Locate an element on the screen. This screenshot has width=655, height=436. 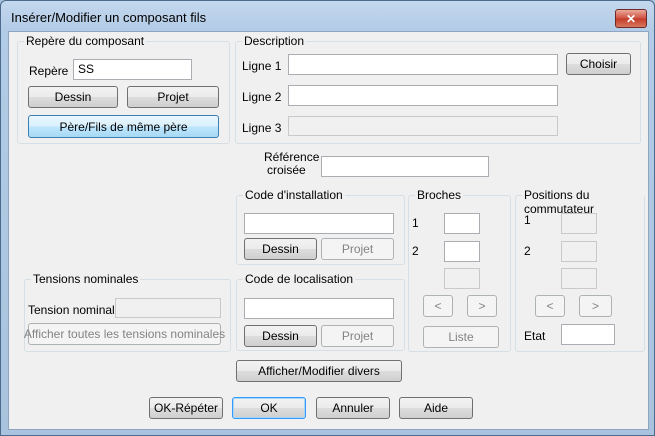
repere-projet-button: Projet is located at coordinates (173, 97).